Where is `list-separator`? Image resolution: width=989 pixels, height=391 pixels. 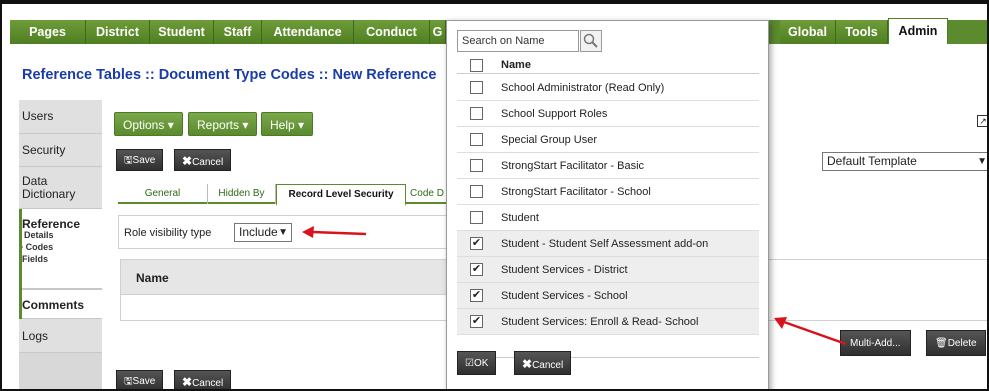 list-separator is located at coordinates (608, 357).